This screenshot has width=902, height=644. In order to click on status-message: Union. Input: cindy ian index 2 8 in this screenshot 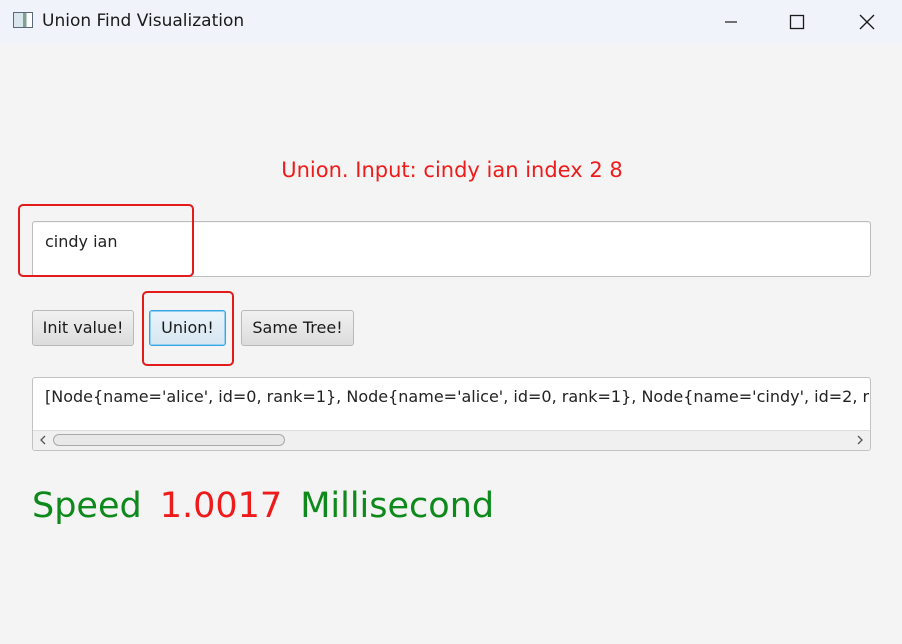, I will do `click(452, 170)`.